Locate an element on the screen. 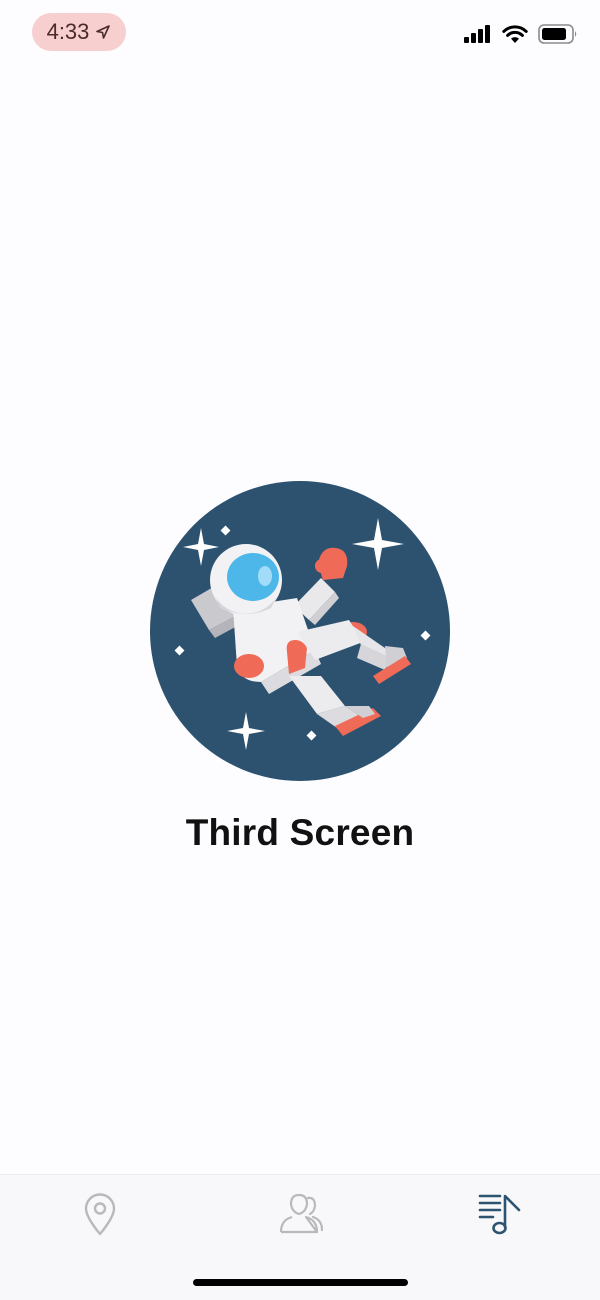  contacts-icon is located at coordinates (301, 1213).